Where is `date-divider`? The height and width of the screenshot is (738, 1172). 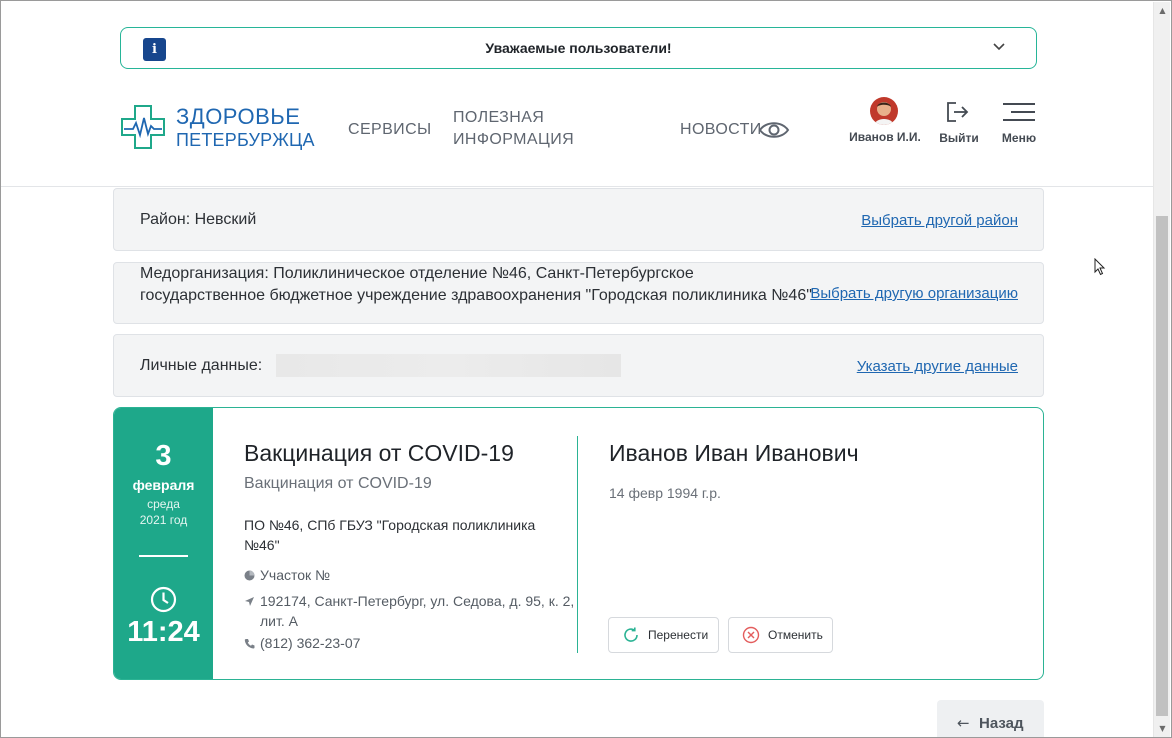
date-divider is located at coordinates (163, 556).